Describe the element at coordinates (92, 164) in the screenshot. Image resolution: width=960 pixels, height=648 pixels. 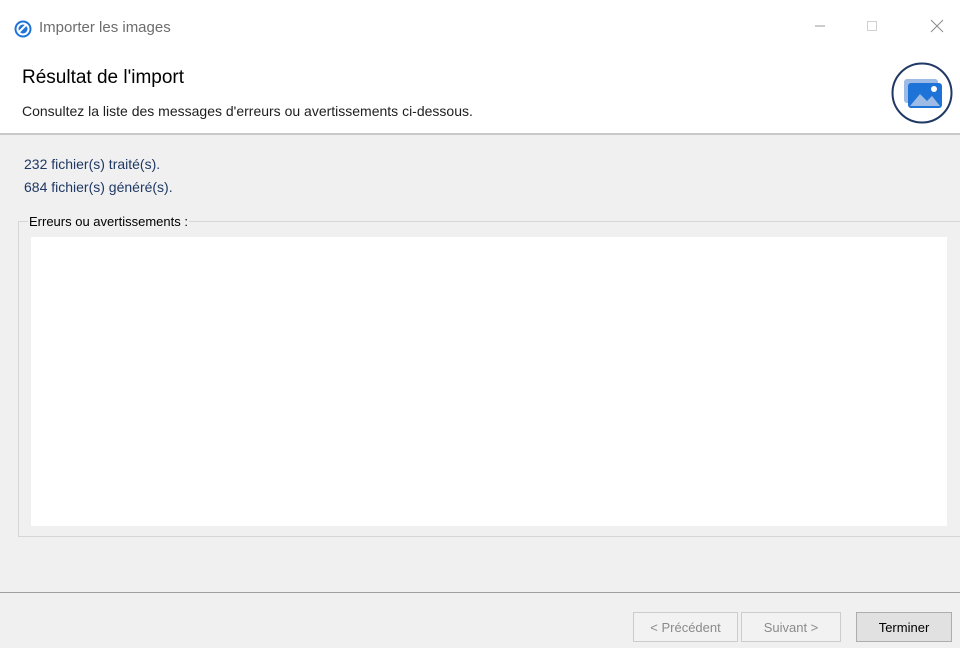
I see `processed-count: 232 fichier(s) traité(s).` at that location.